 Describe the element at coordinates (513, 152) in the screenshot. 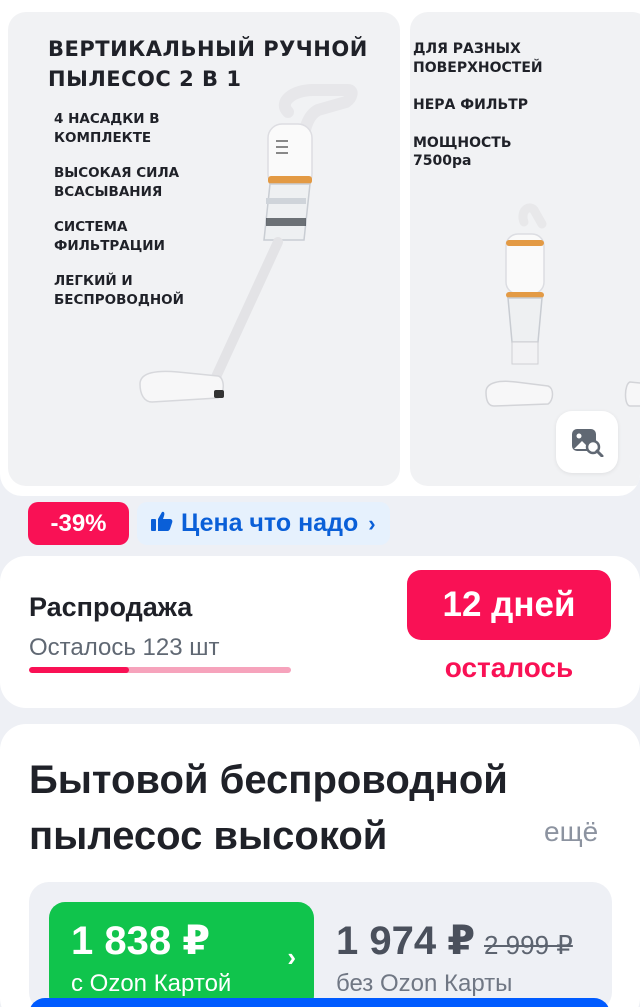

I see `feature-item: МОЩНОСТЬ 7500ра` at that location.